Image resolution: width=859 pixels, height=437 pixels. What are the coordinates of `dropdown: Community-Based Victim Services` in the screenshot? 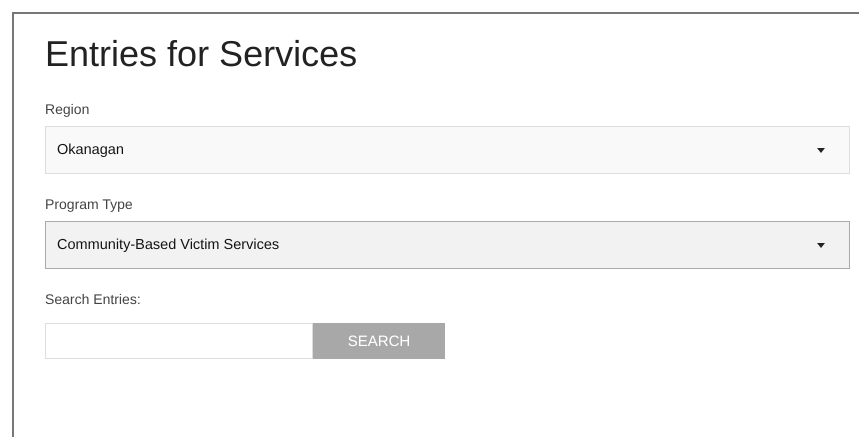 It's located at (447, 245).